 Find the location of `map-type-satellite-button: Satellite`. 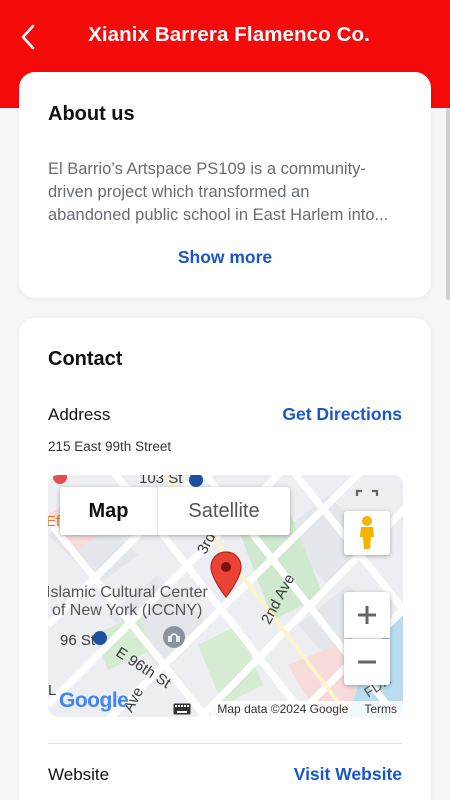

map-type-satellite-button: Satellite is located at coordinates (223, 511).